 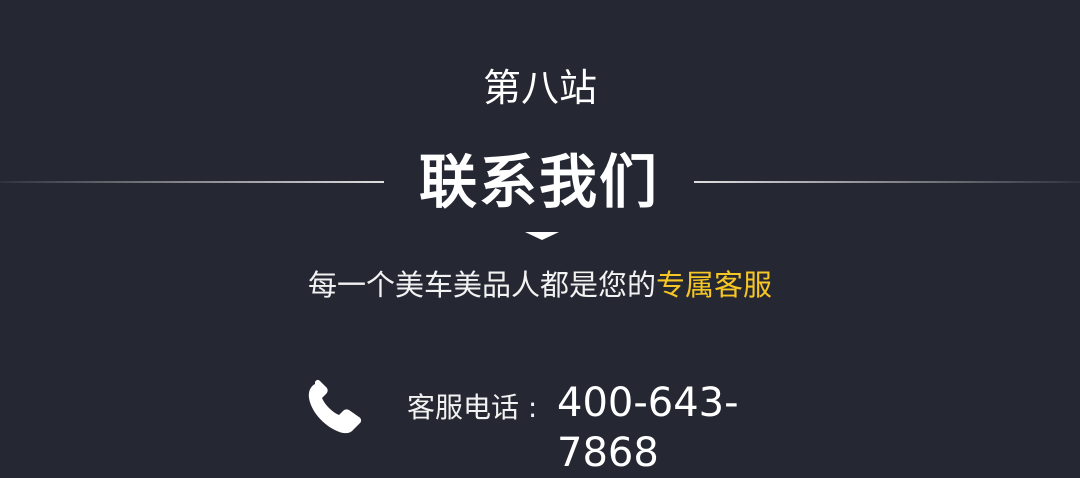 What do you see at coordinates (539, 88) in the screenshot?
I see `station-label: 第八站` at bounding box center [539, 88].